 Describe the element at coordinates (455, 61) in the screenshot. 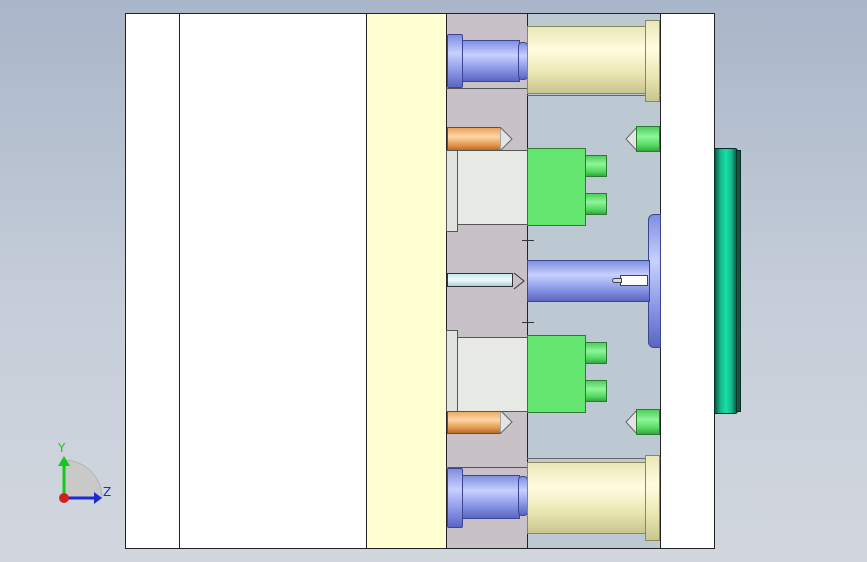

I see `guide-bushing-top-flange` at that location.